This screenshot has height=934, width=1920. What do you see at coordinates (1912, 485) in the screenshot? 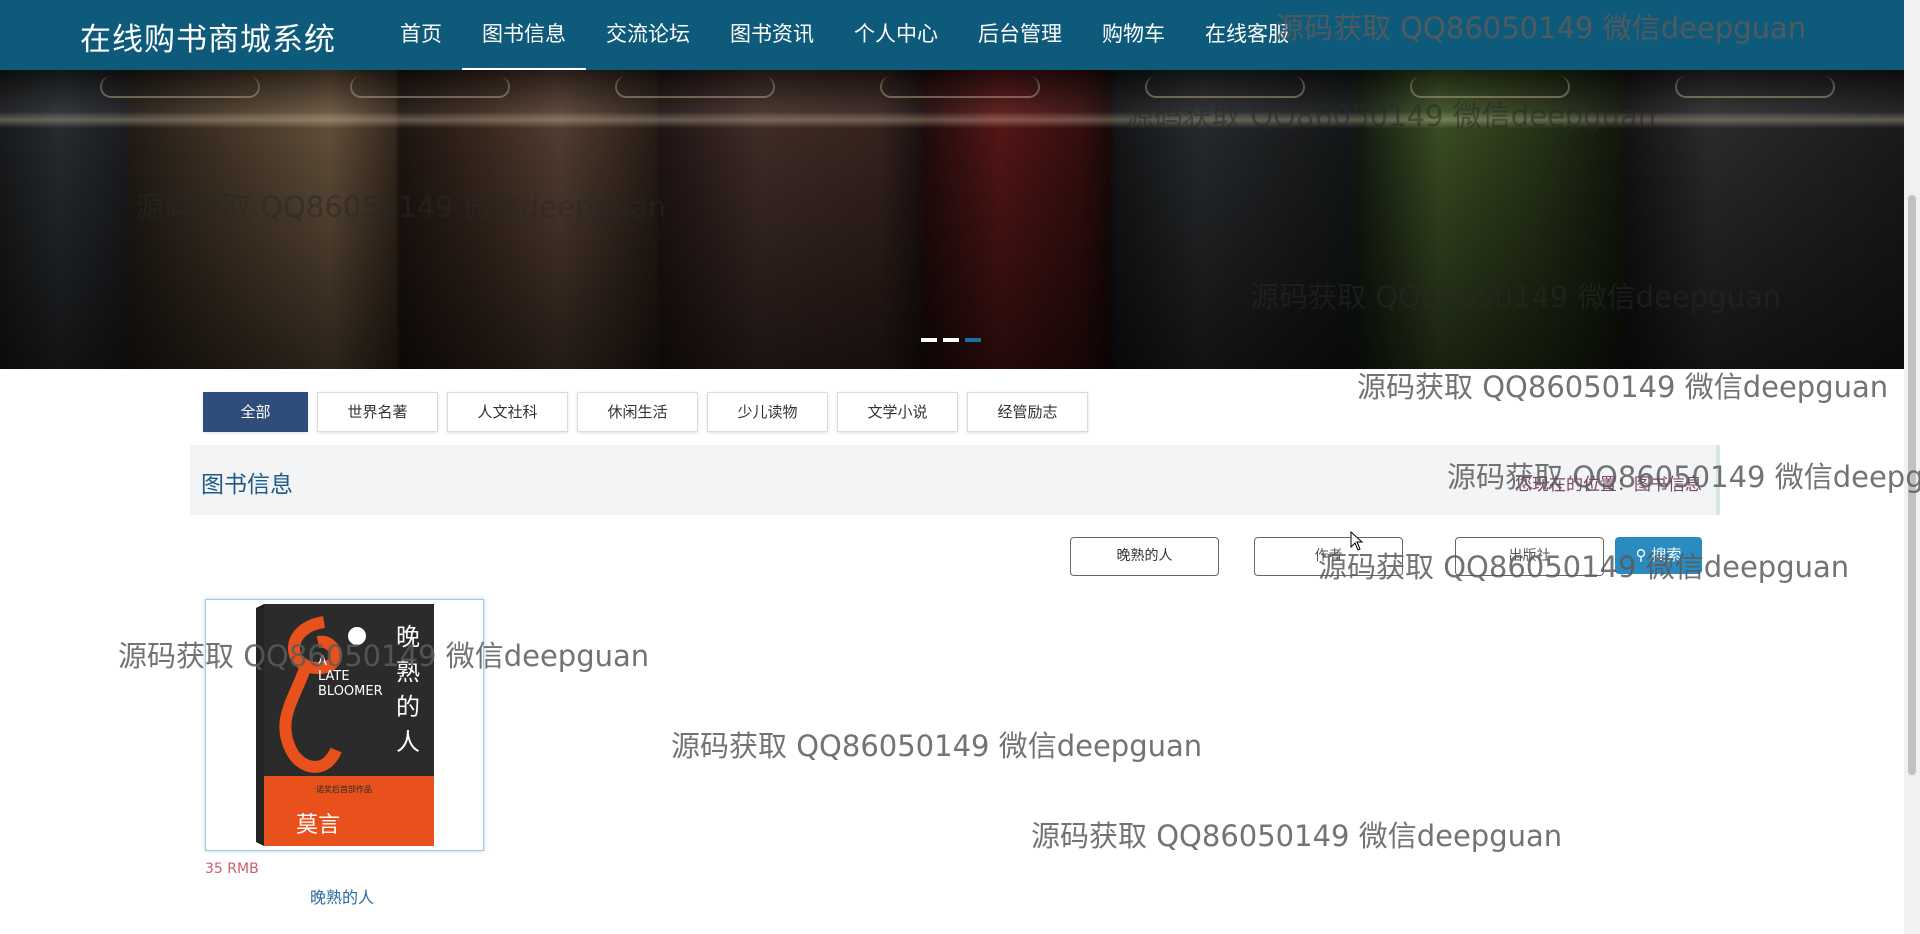
I see `scrollbar-thumb` at bounding box center [1912, 485].